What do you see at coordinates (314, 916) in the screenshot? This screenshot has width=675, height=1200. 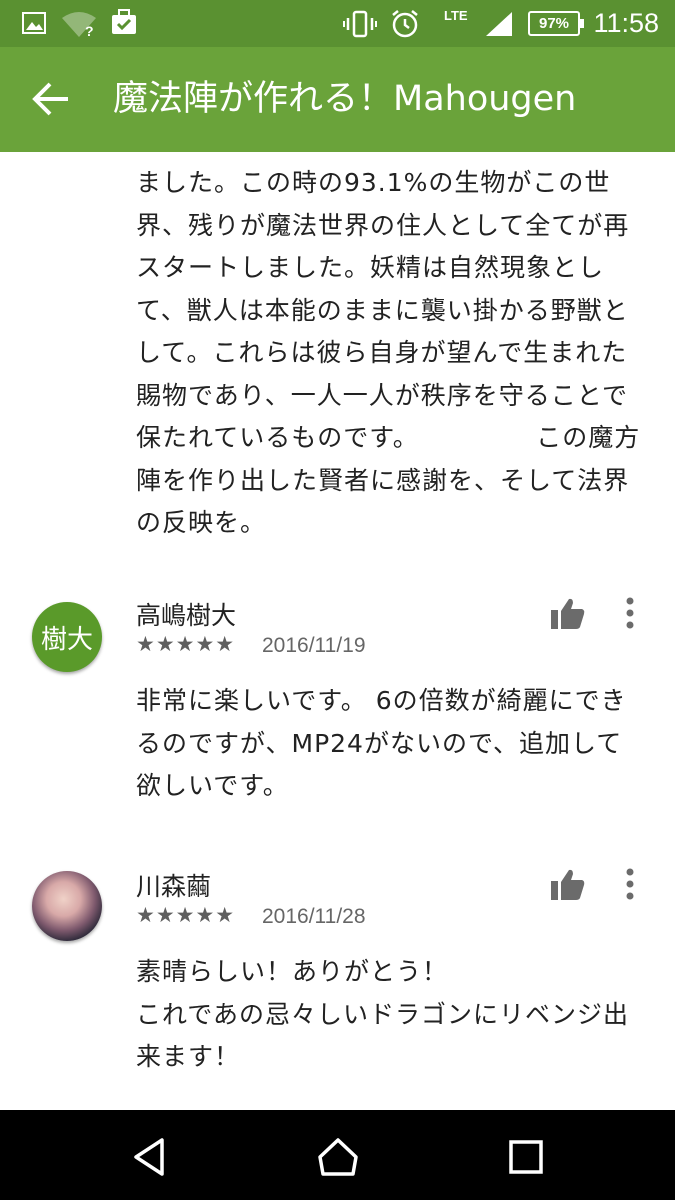 I see `review-date: 2016/11/28` at bounding box center [314, 916].